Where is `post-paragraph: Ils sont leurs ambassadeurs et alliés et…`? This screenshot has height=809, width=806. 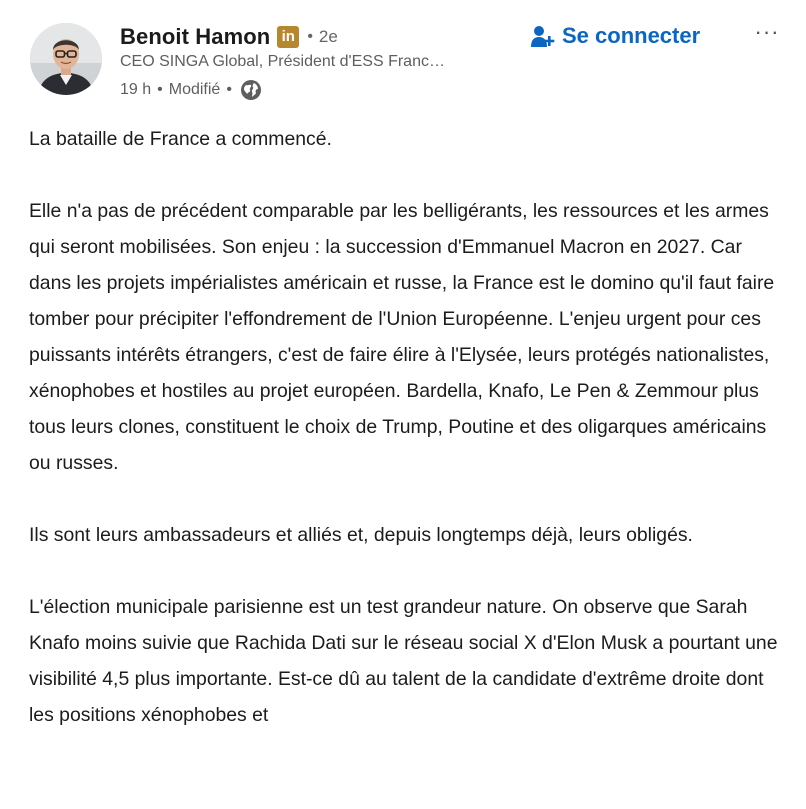
post-paragraph: Ils sont leurs ambassadeurs et alliés et… is located at coordinates (361, 535).